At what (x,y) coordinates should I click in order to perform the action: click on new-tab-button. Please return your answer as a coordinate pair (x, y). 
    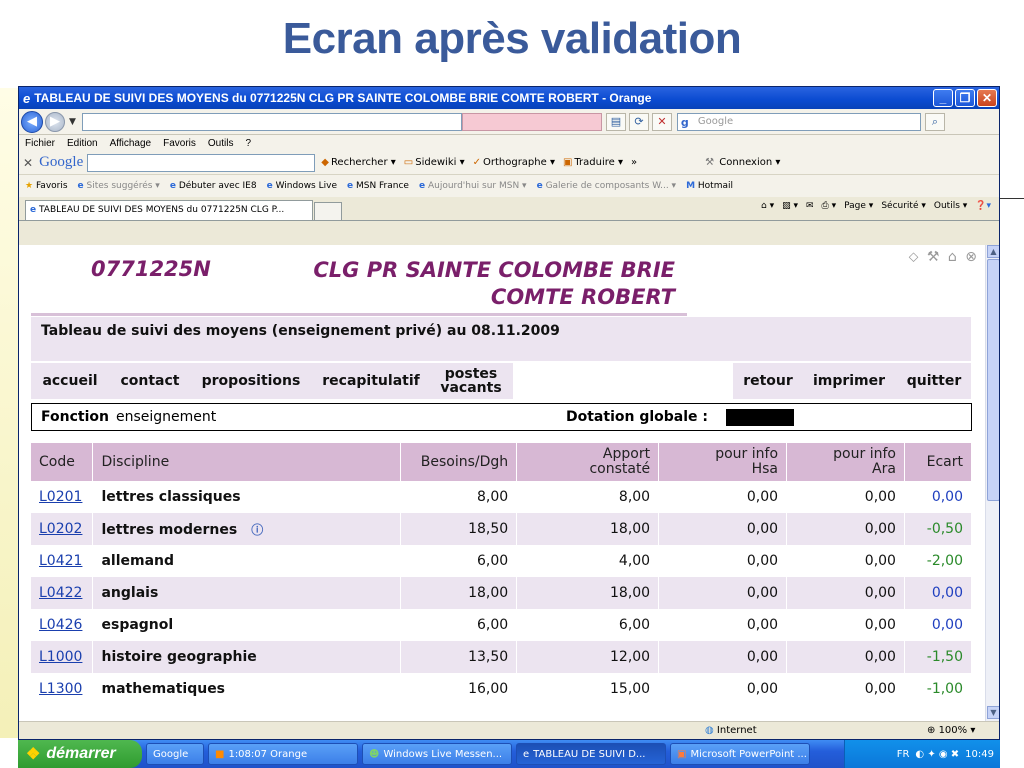
    Looking at the image, I should click on (328, 211).